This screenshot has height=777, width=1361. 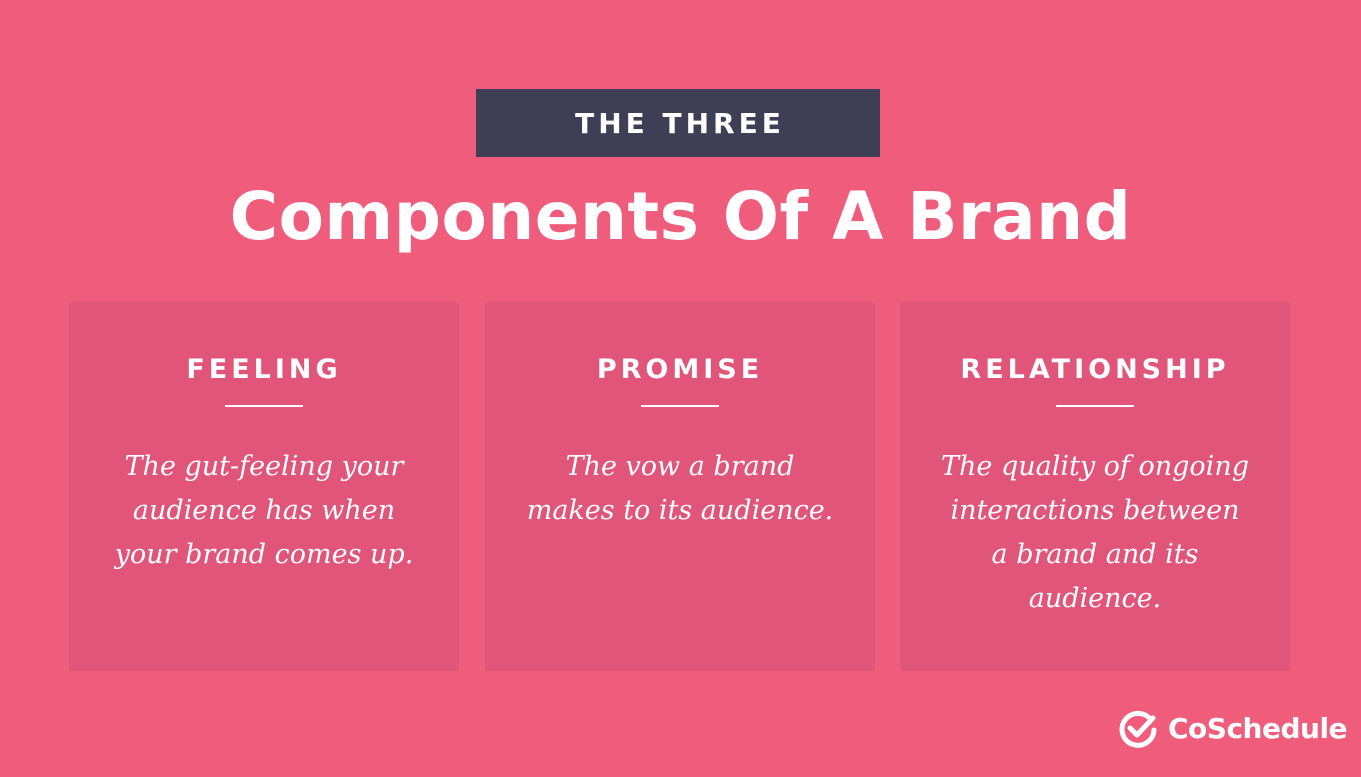 I want to click on card-title: FEELING, so click(x=264, y=369).